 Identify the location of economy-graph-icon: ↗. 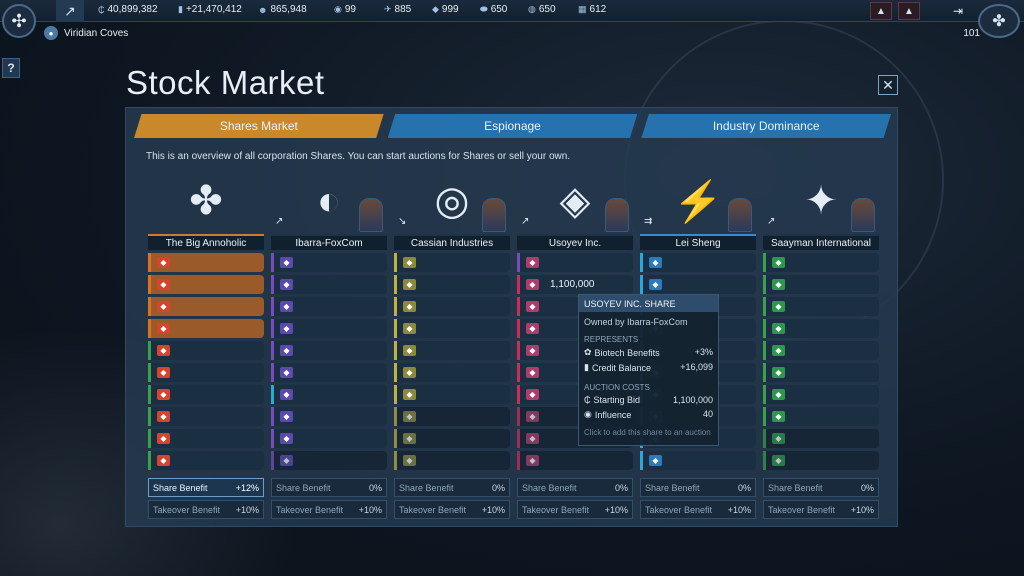
(70, 11).